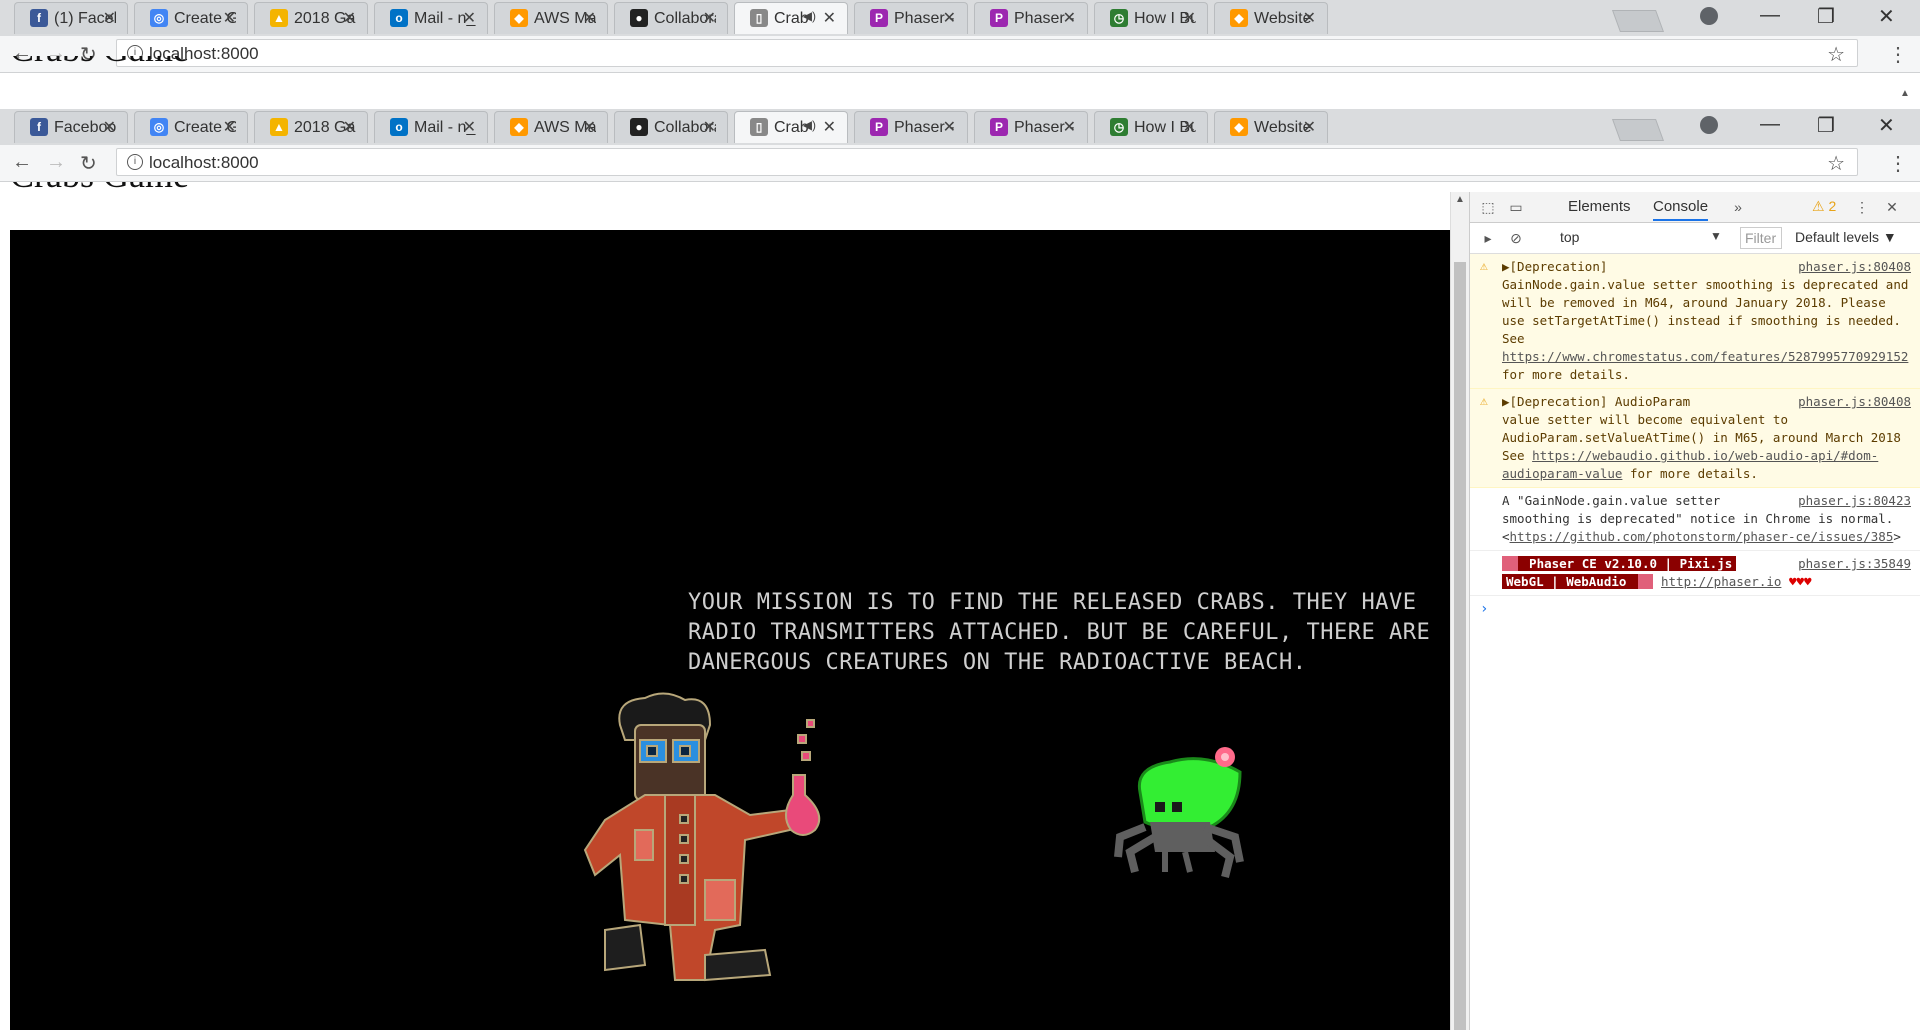 This screenshot has width=1920, height=1030. Describe the element at coordinates (1721, 581) in the screenshot. I see `phaser-link: http://phaser.io` at that location.